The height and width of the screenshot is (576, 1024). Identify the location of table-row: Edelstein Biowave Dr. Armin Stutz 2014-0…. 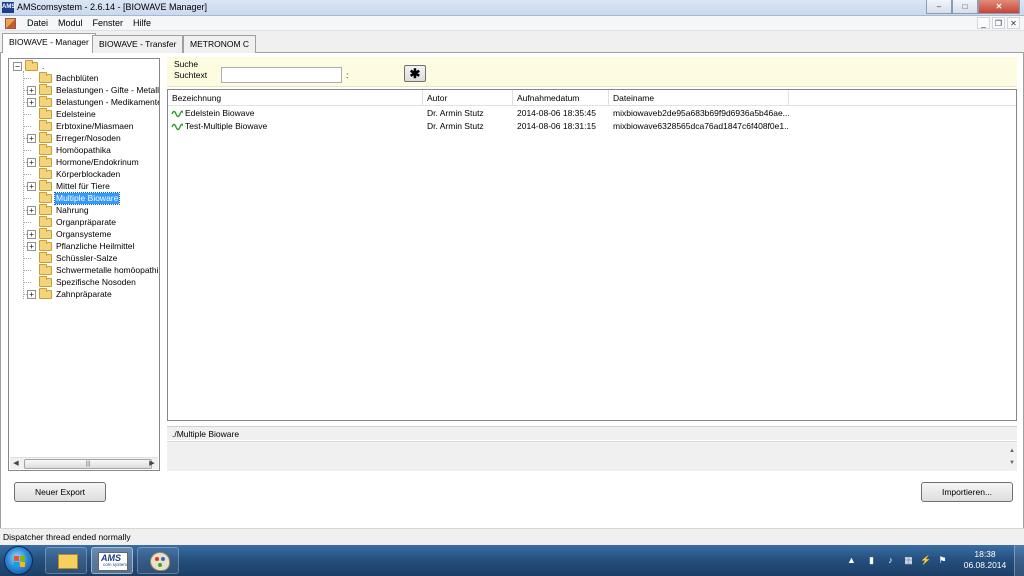
(592, 113).